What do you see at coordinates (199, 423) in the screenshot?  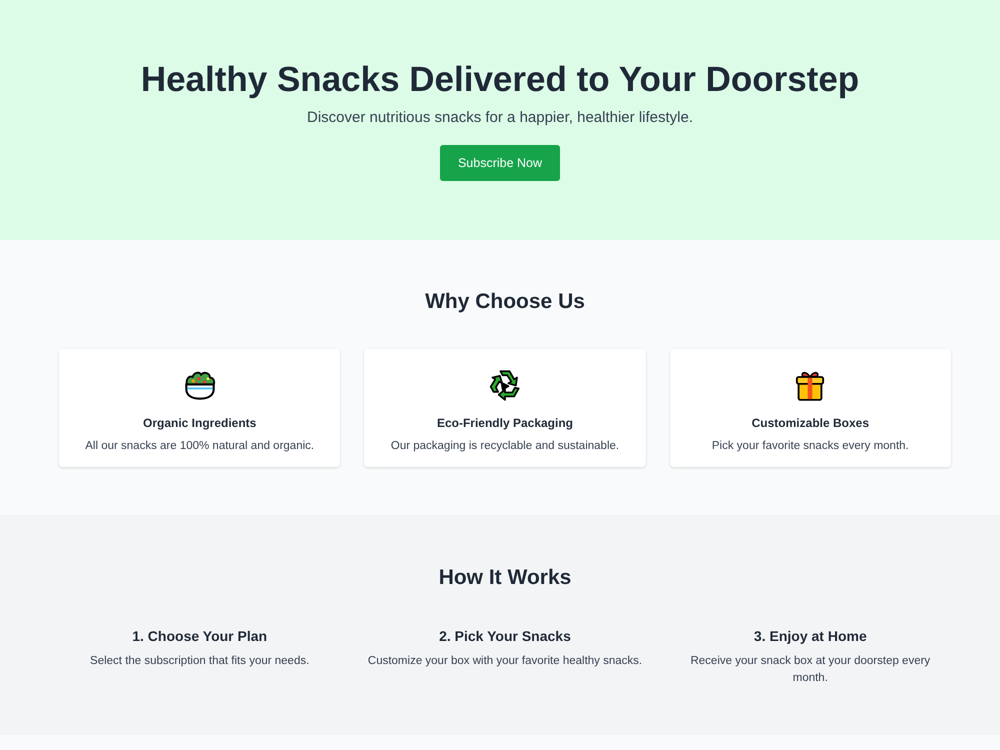 I see `feature-title: Organic Ingredients` at bounding box center [199, 423].